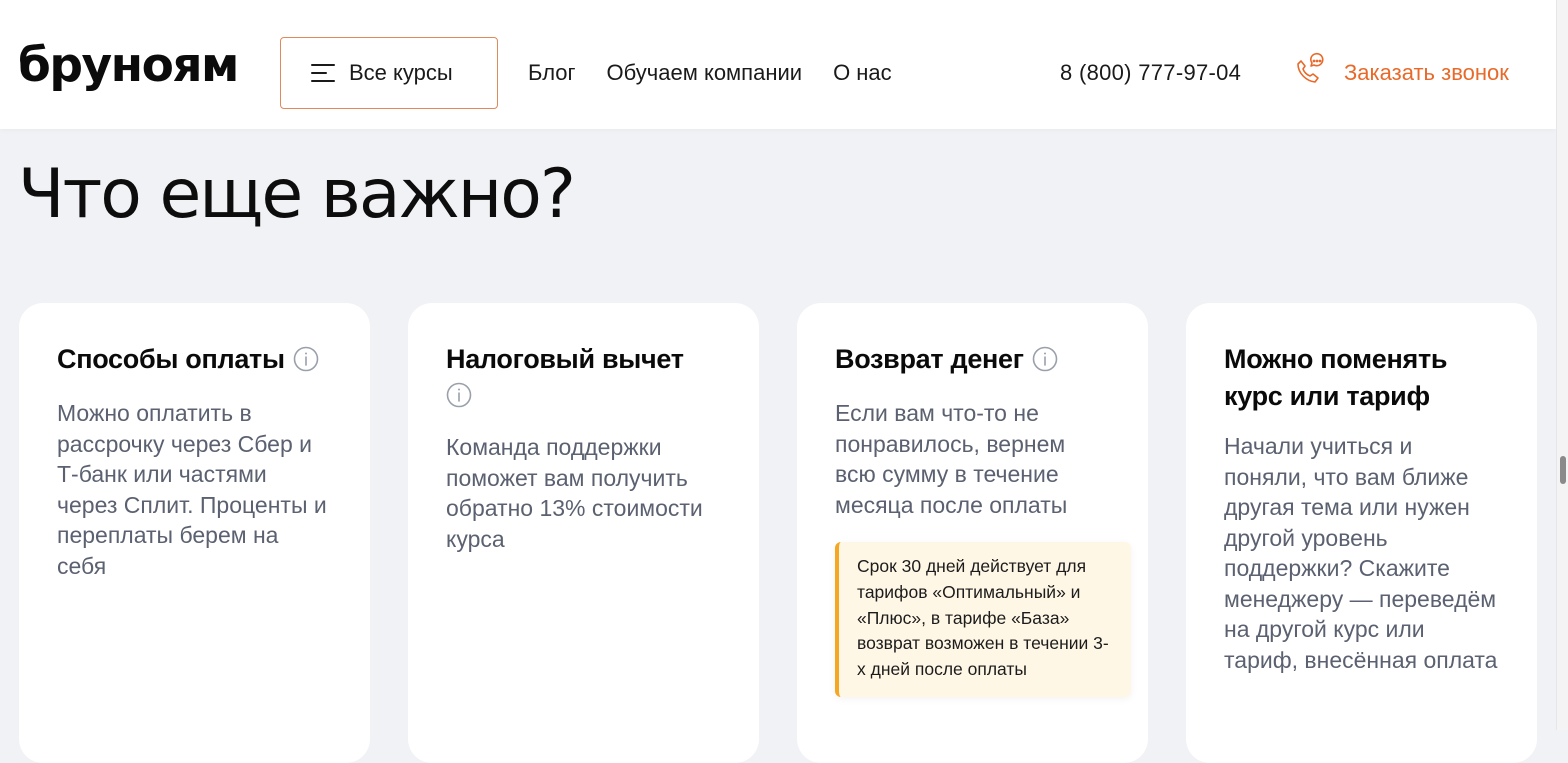 The height and width of the screenshot is (763, 1568). Describe the element at coordinates (297, 194) in the screenshot. I see `section-title: Что еще важно?` at that location.